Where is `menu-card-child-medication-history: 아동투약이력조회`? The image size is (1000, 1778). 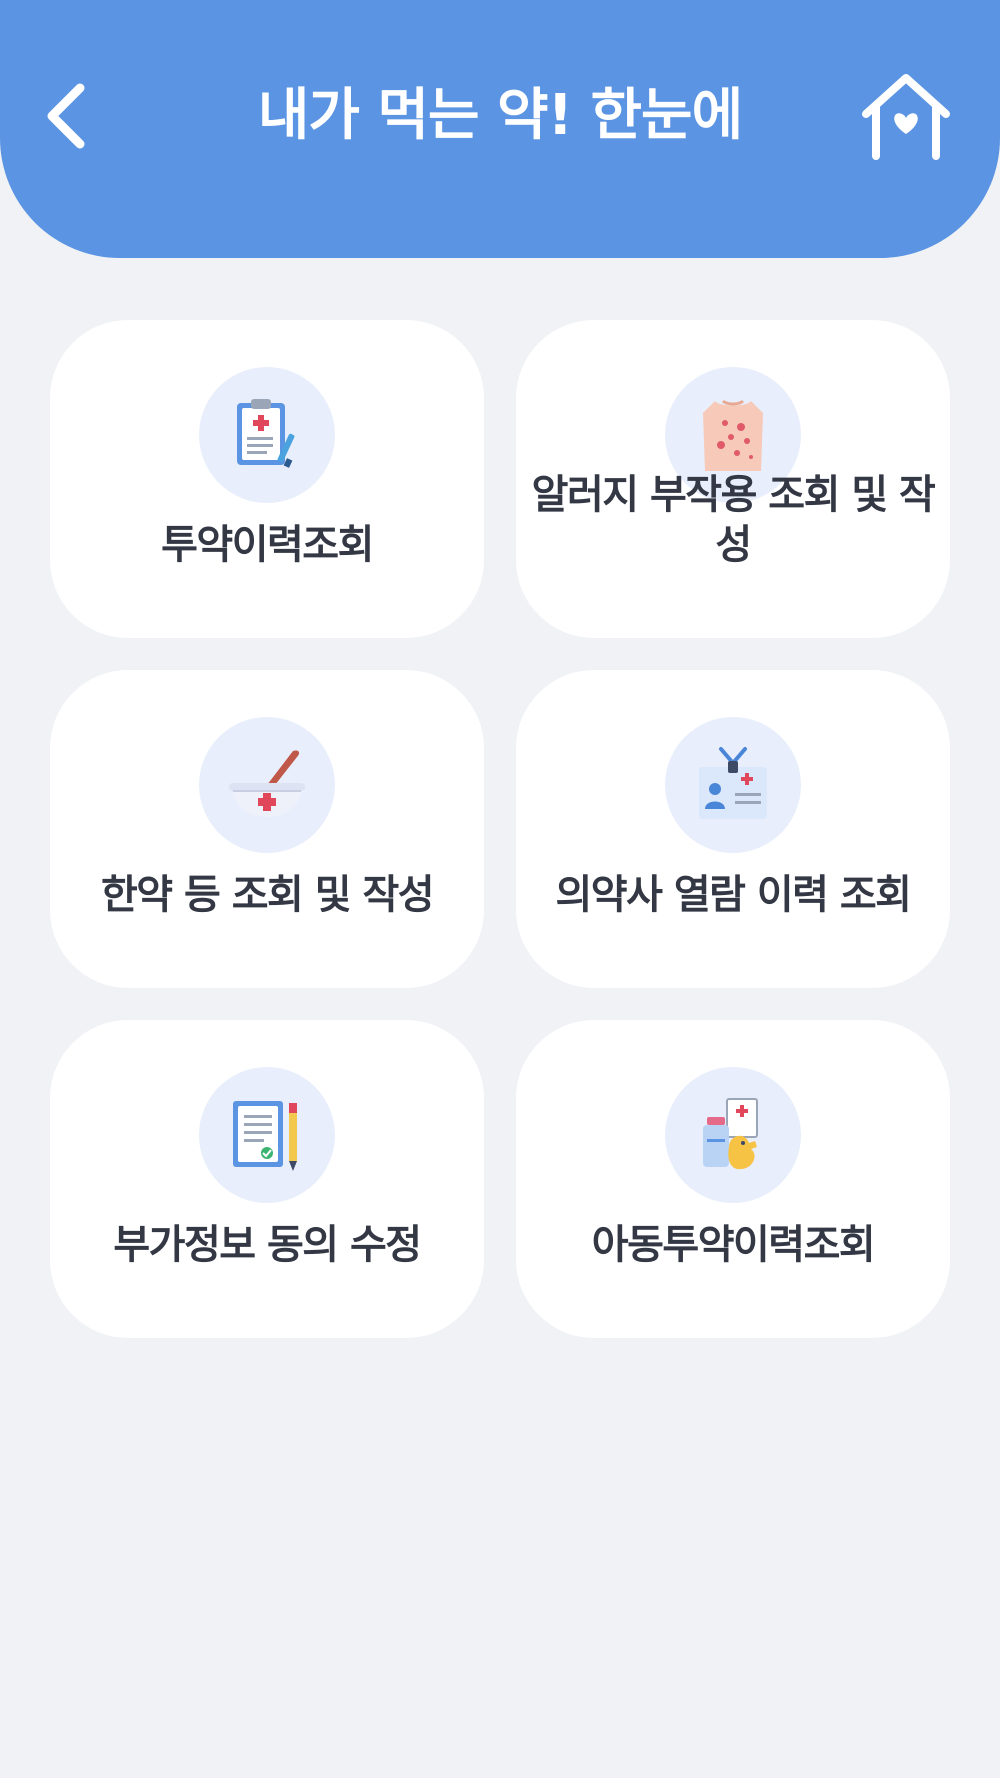
menu-card-child-medication-history: 아동투약이력조회 is located at coordinates (733, 1179).